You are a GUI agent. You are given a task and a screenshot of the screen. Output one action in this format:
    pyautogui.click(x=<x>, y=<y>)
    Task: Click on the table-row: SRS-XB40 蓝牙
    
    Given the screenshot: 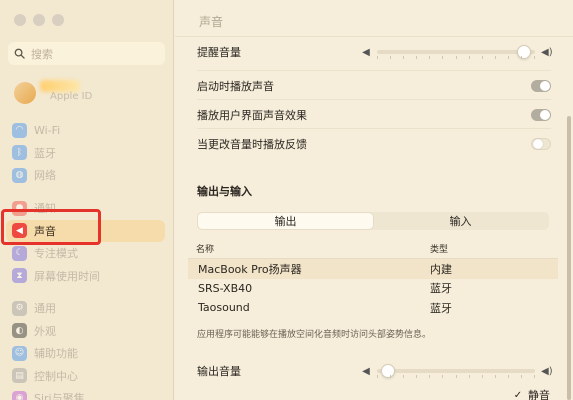 What is the action you would take?
    pyautogui.click(x=373, y=289)
    